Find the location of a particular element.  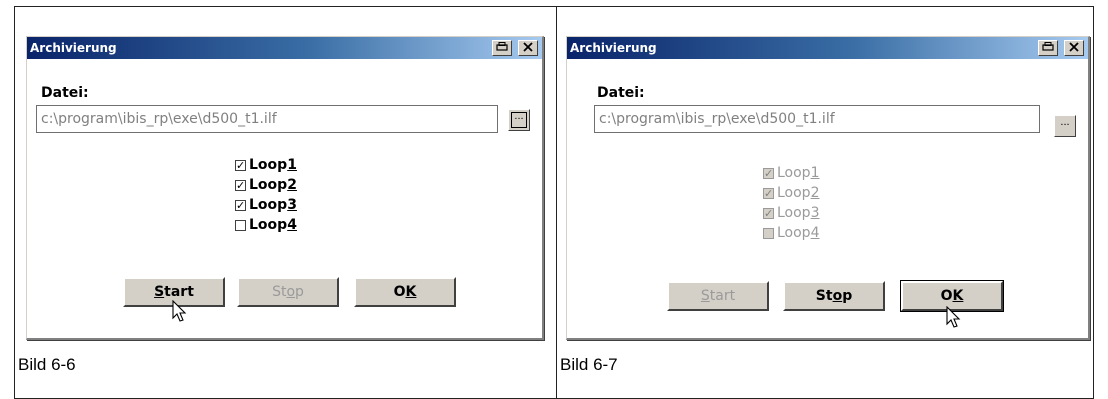

ok-button: OK is located at coordinates (405, 292).